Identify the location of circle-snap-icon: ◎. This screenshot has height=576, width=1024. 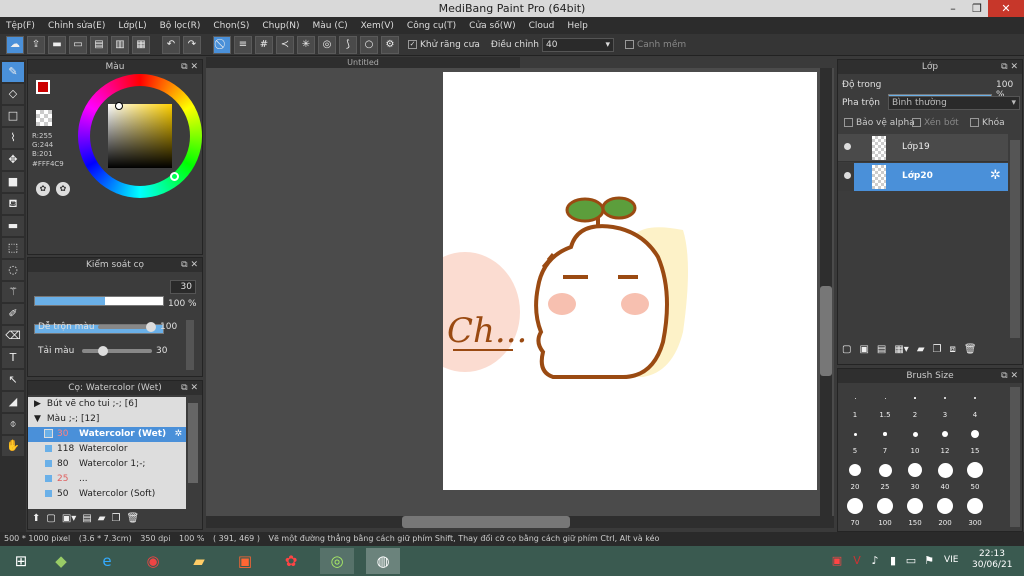
(327, 44).